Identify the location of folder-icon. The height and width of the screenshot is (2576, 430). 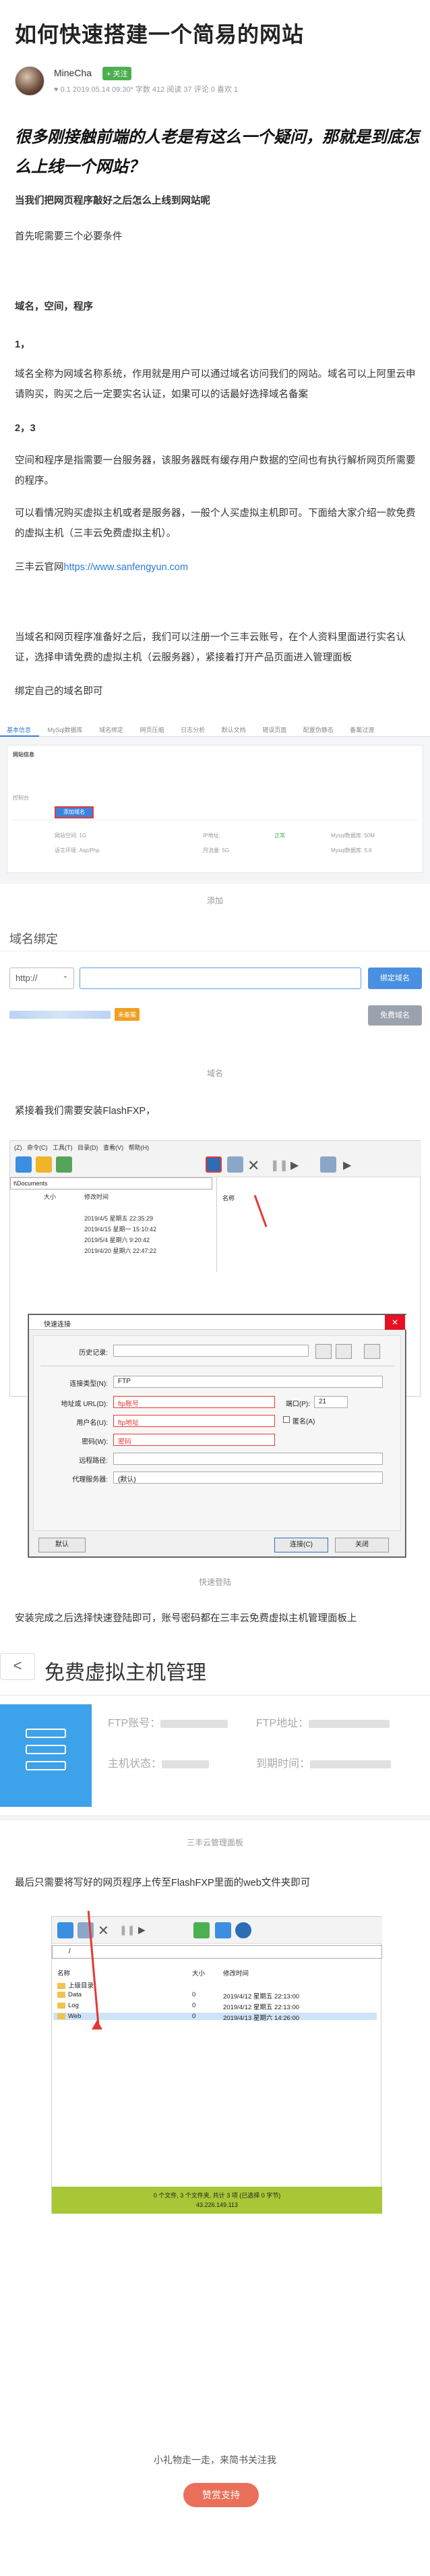
(44, 1164).